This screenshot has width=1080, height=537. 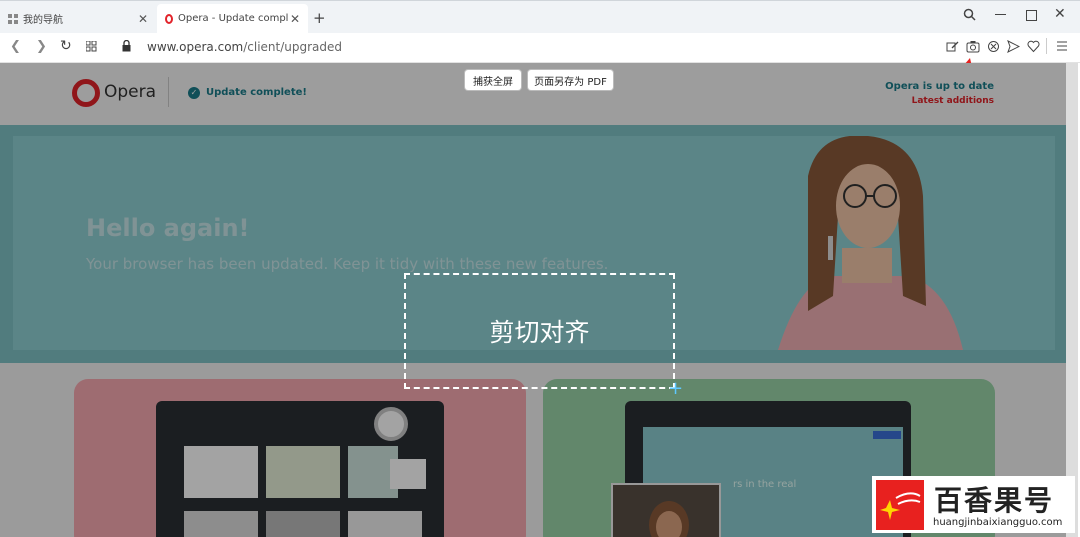 What do you see at coordinates (953, 47) in the screenshot?
I see `edit-snapshot-icon` at bounding box center [953, 47].